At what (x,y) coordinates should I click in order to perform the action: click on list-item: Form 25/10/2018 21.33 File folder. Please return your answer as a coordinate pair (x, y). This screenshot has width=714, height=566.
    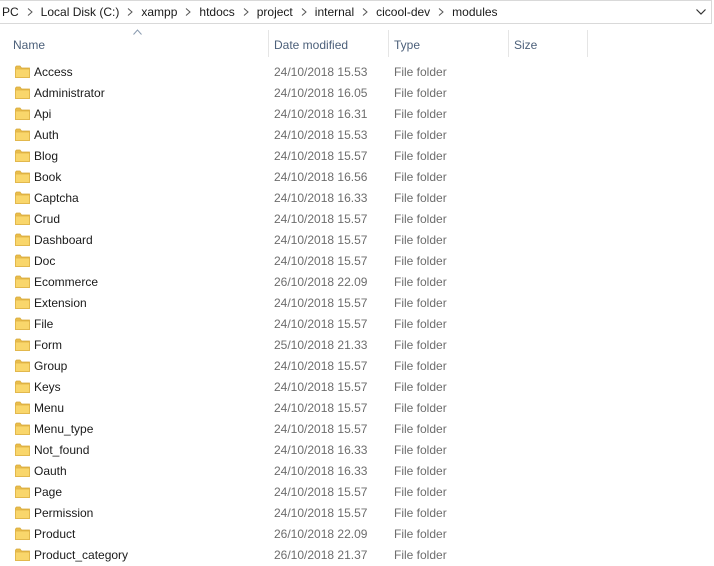
    Looking at the image, I should click on (357, 345).